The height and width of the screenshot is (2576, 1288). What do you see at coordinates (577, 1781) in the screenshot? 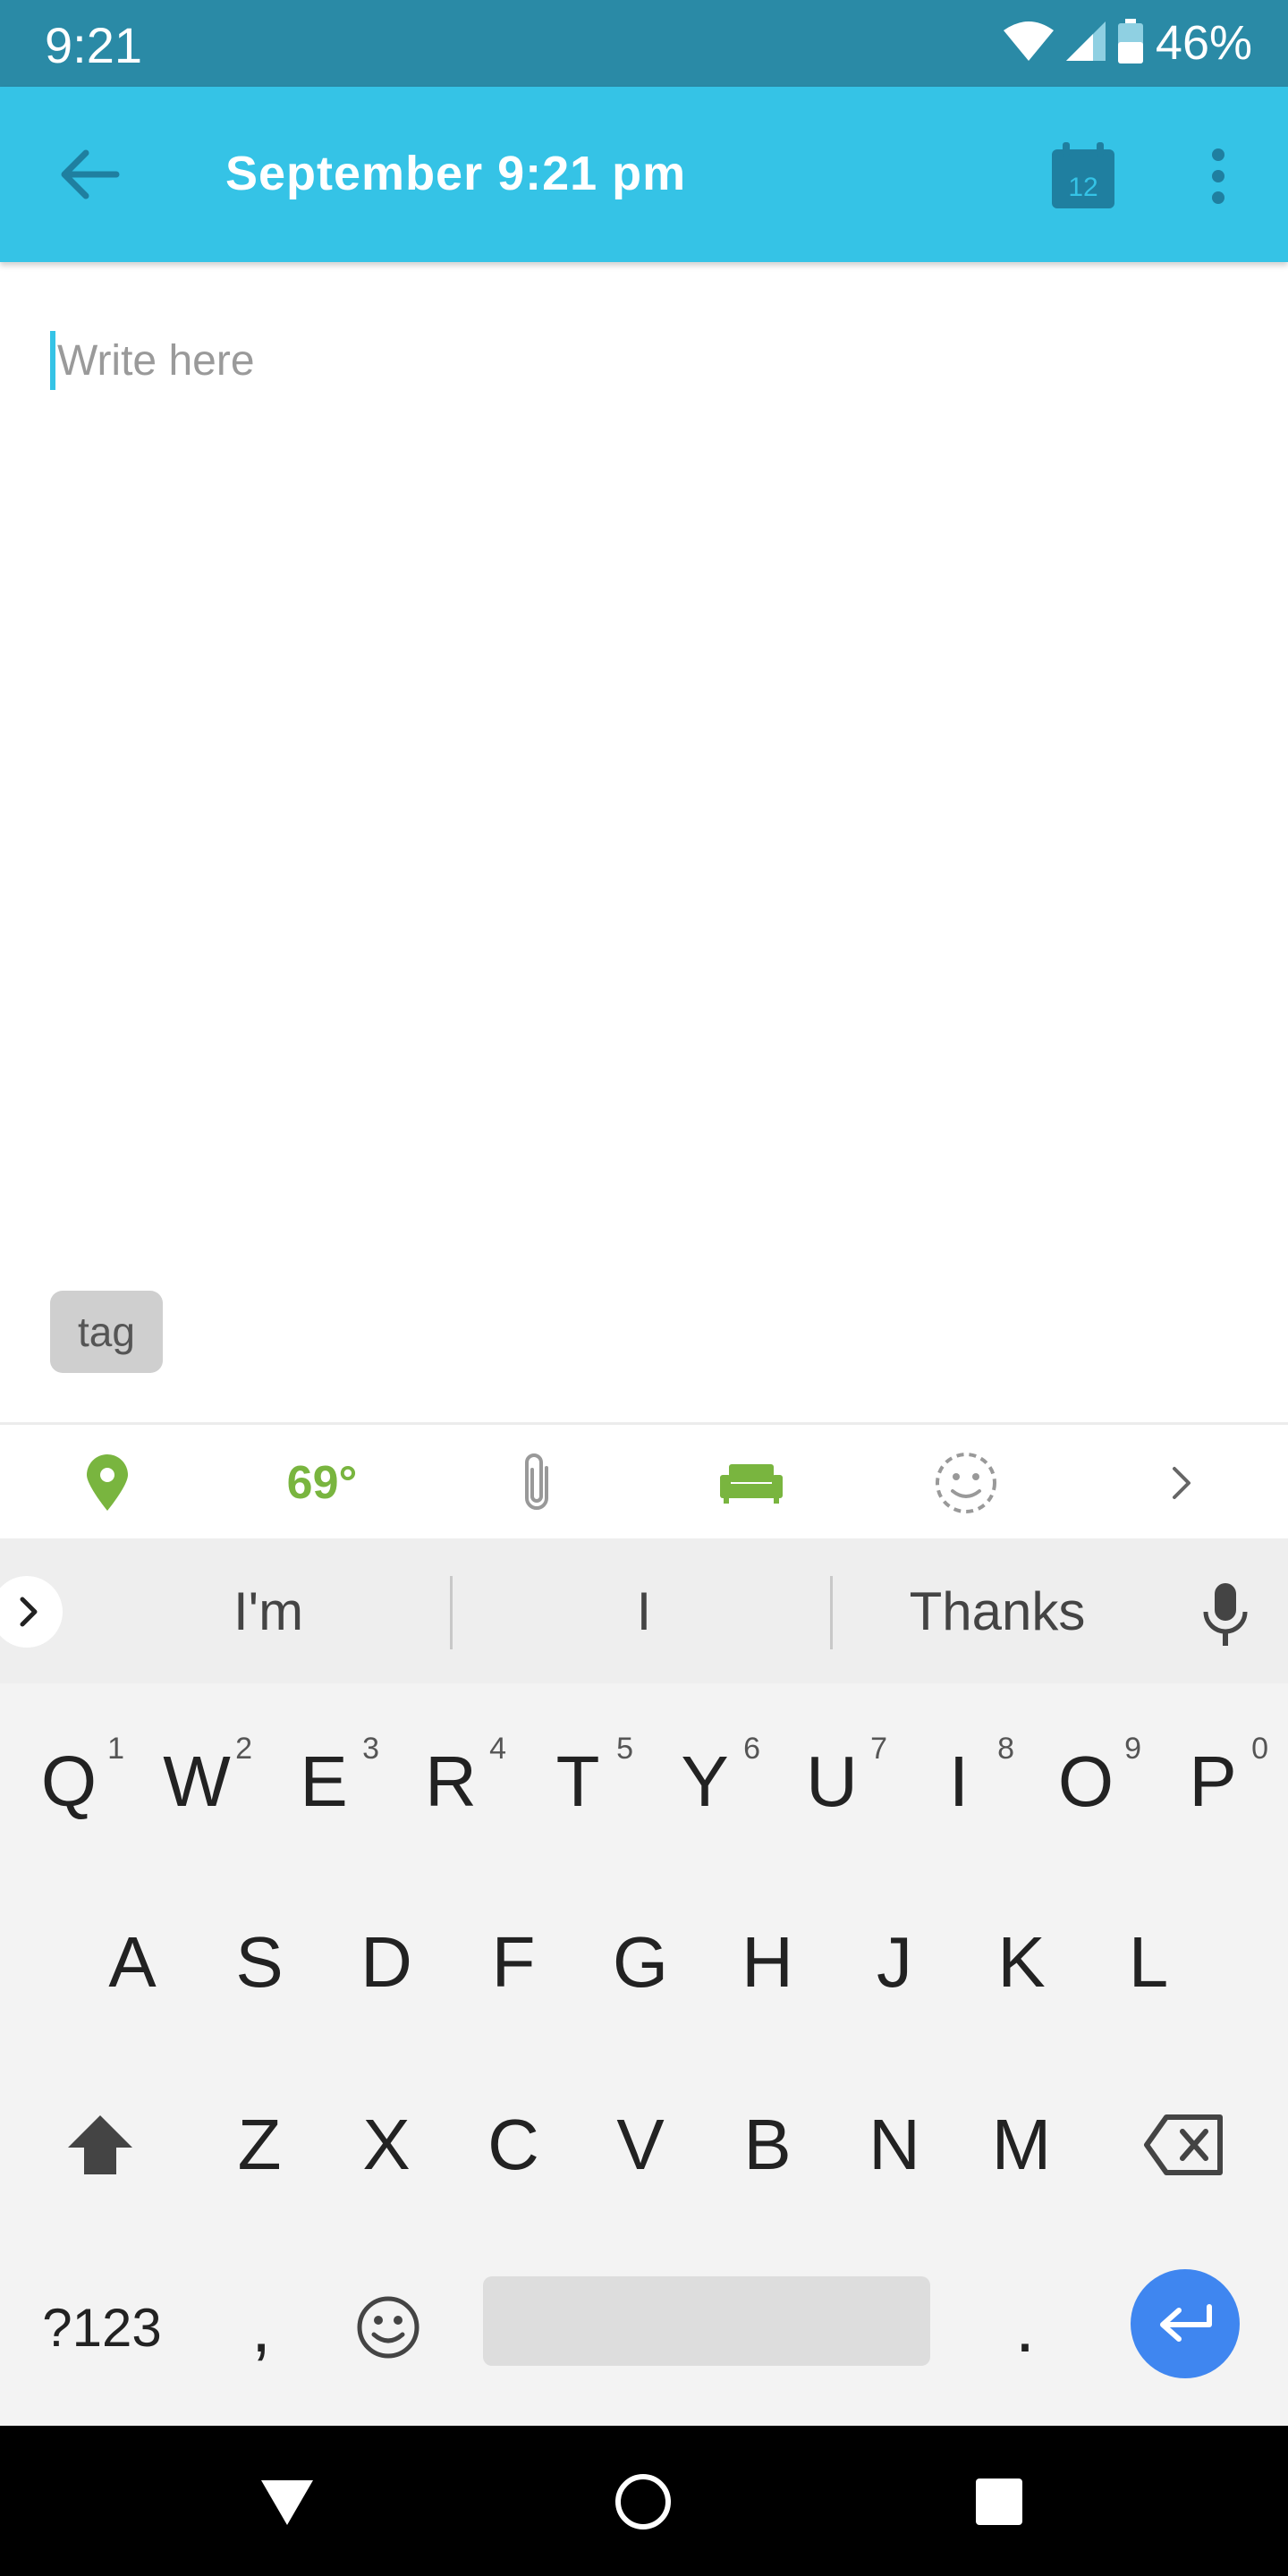
I see `key-t: T5` at bounding box center [577, 1781].